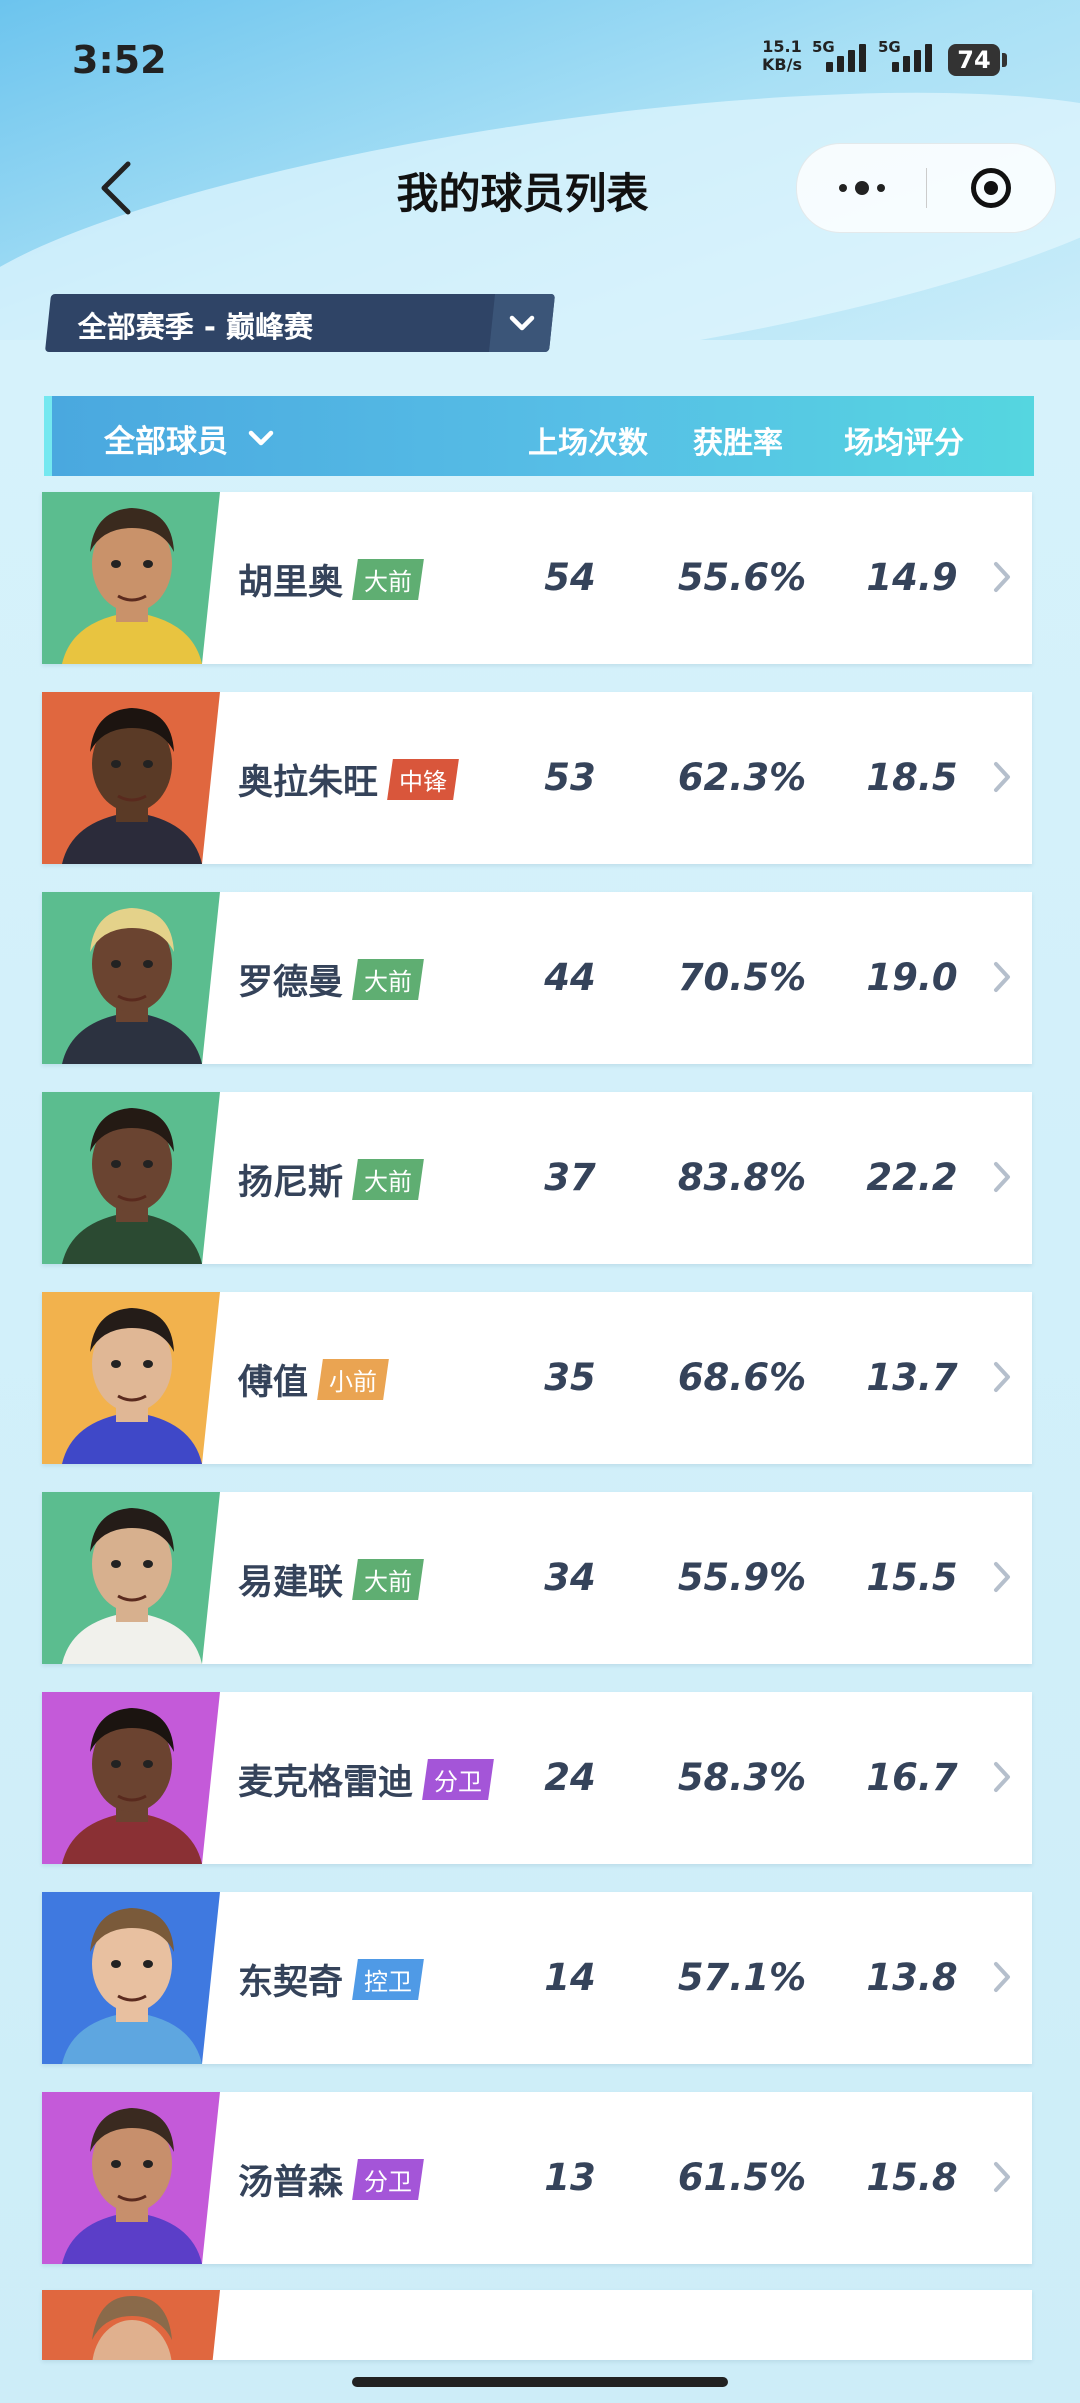 The image size is (1080, 2403). What do you see at coordinates (537, 1978) in the screenshot?
I see `player-row: 东契奇 控卫 14 57.1% 13.8` at bounding box center [537, 1978].